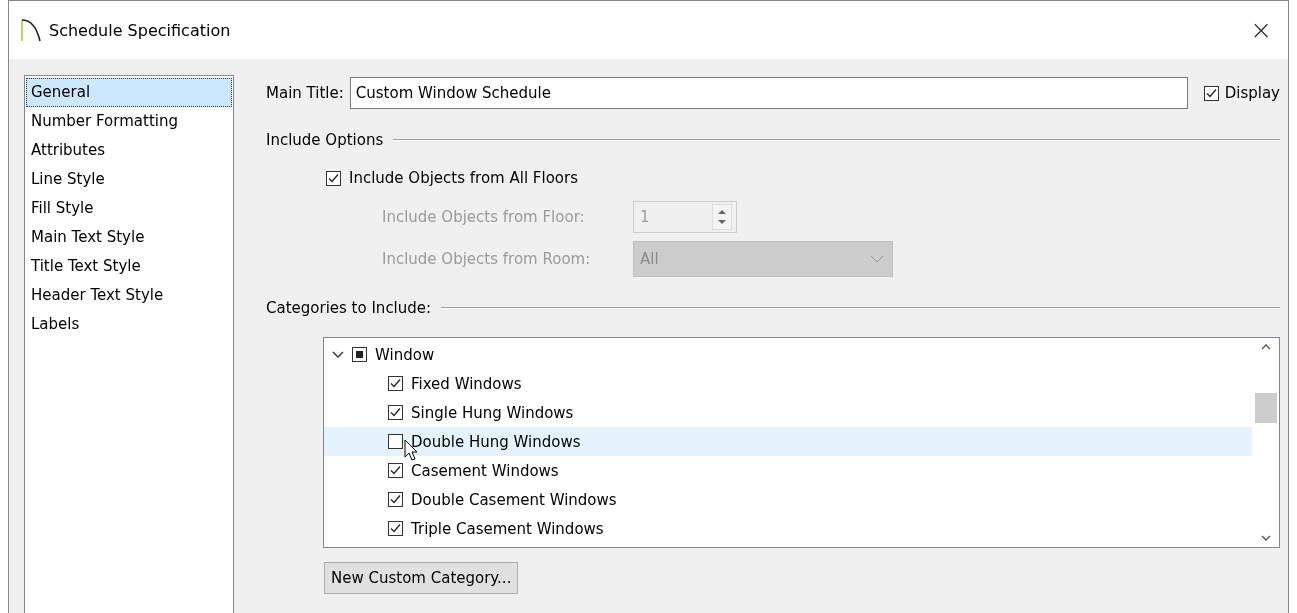 Image resolution: width=1297 pixels, height=613 pixels. Describe the element at coordinates (487, 259) in the screenshot. I see `field-label: Include Objects from Room:` at that location.